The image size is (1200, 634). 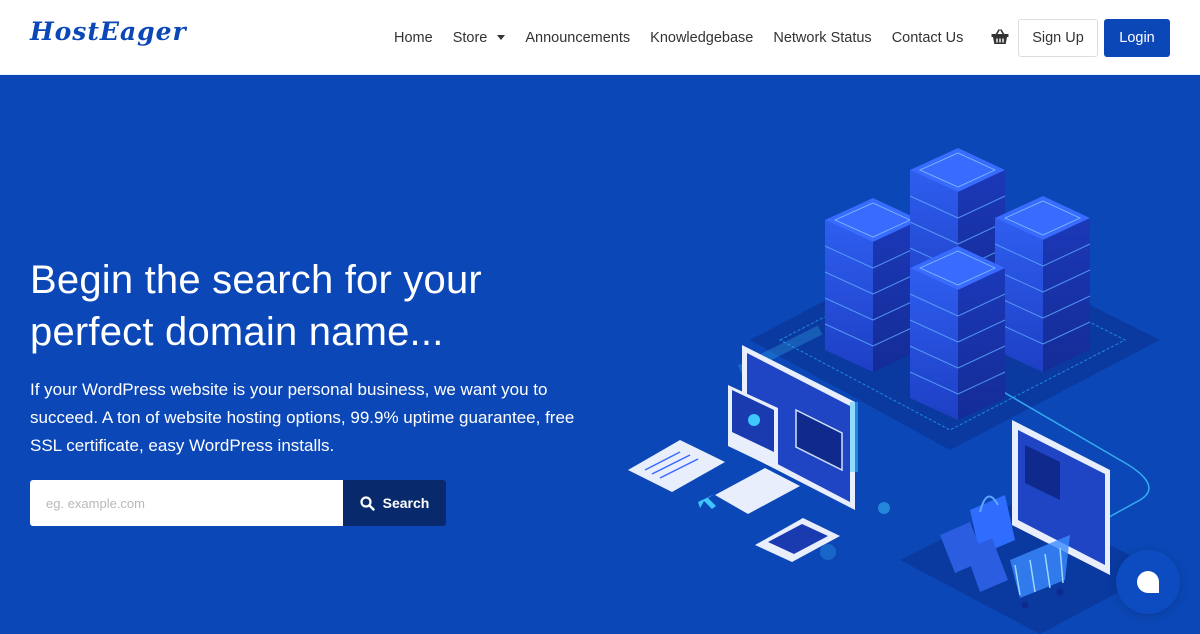 What do you see at coordinates (1000, 37) in the screenshot?
I see `shopping-basket-icon` at bounding box center [1000, 37].